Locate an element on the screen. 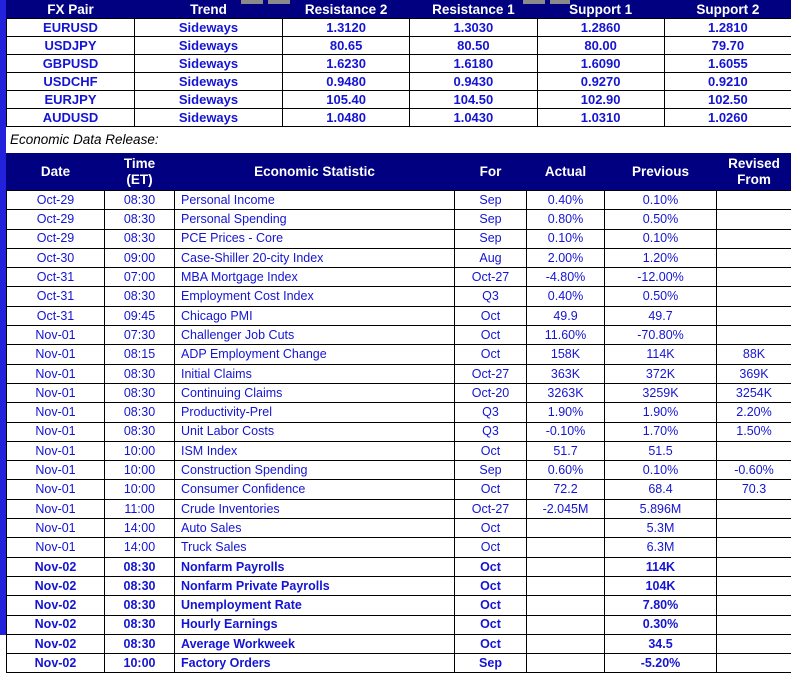 The height and width of the screenshot is (673, 791). eco-cell-time: 09:00 is located at coordinates (140, 257).